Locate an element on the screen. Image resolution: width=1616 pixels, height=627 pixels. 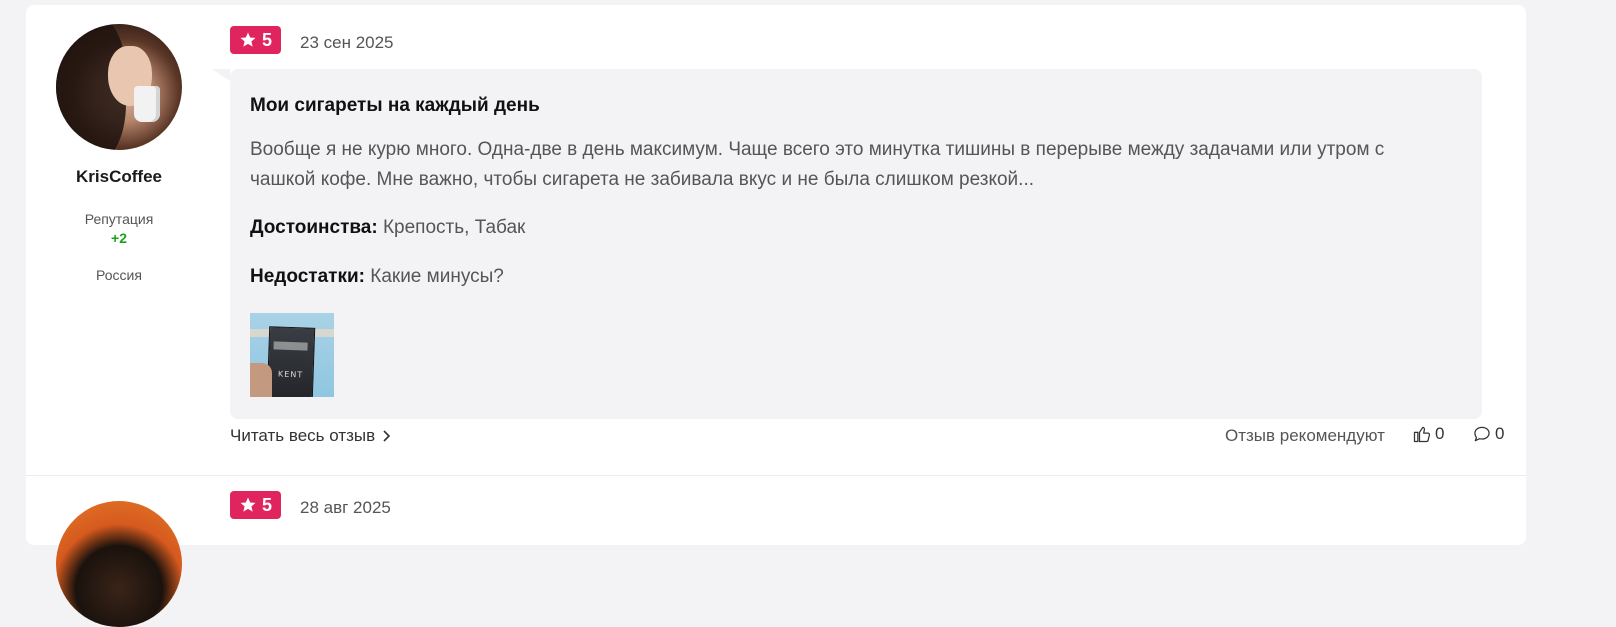
read-full-review-link: Читать весь отзыв is located at coordinates (310, 436).